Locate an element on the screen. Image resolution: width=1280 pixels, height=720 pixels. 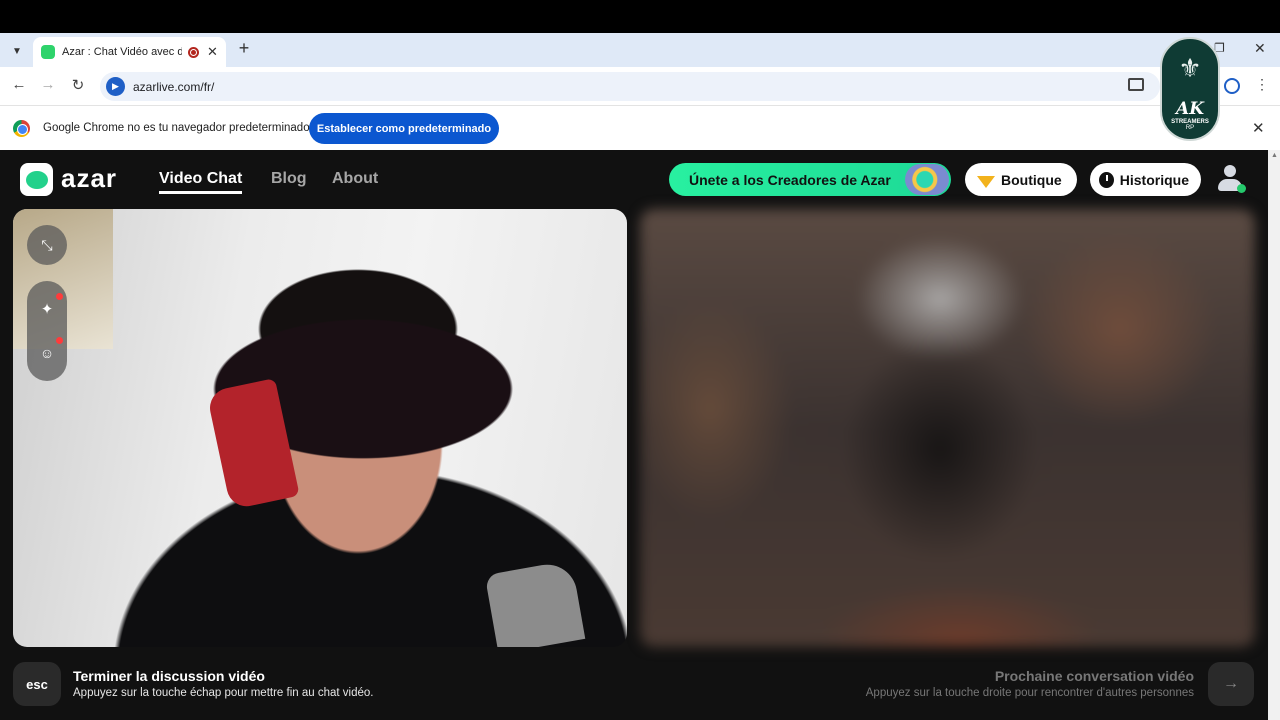
sticker-notification-dot is located at coordinates (59, 340).